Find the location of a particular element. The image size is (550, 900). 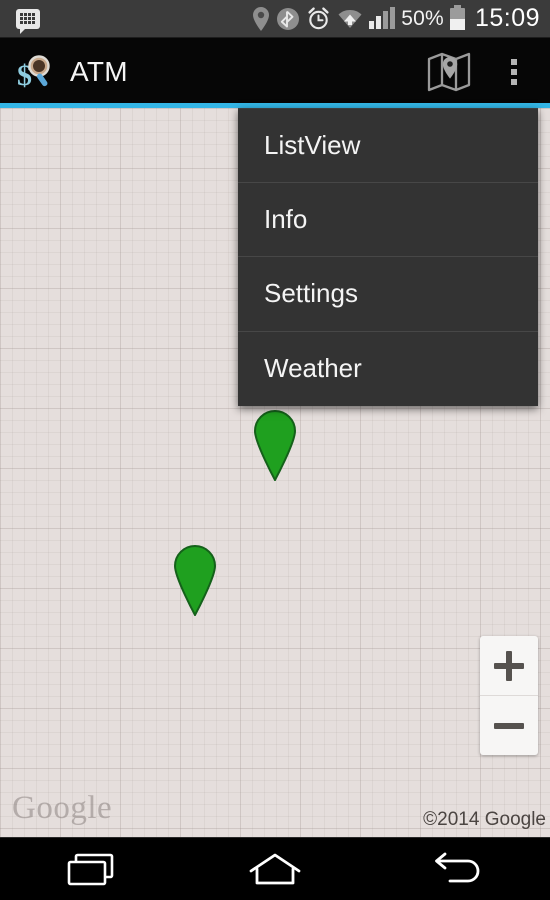

zoom-out-button is located at coordinates (509, 725).